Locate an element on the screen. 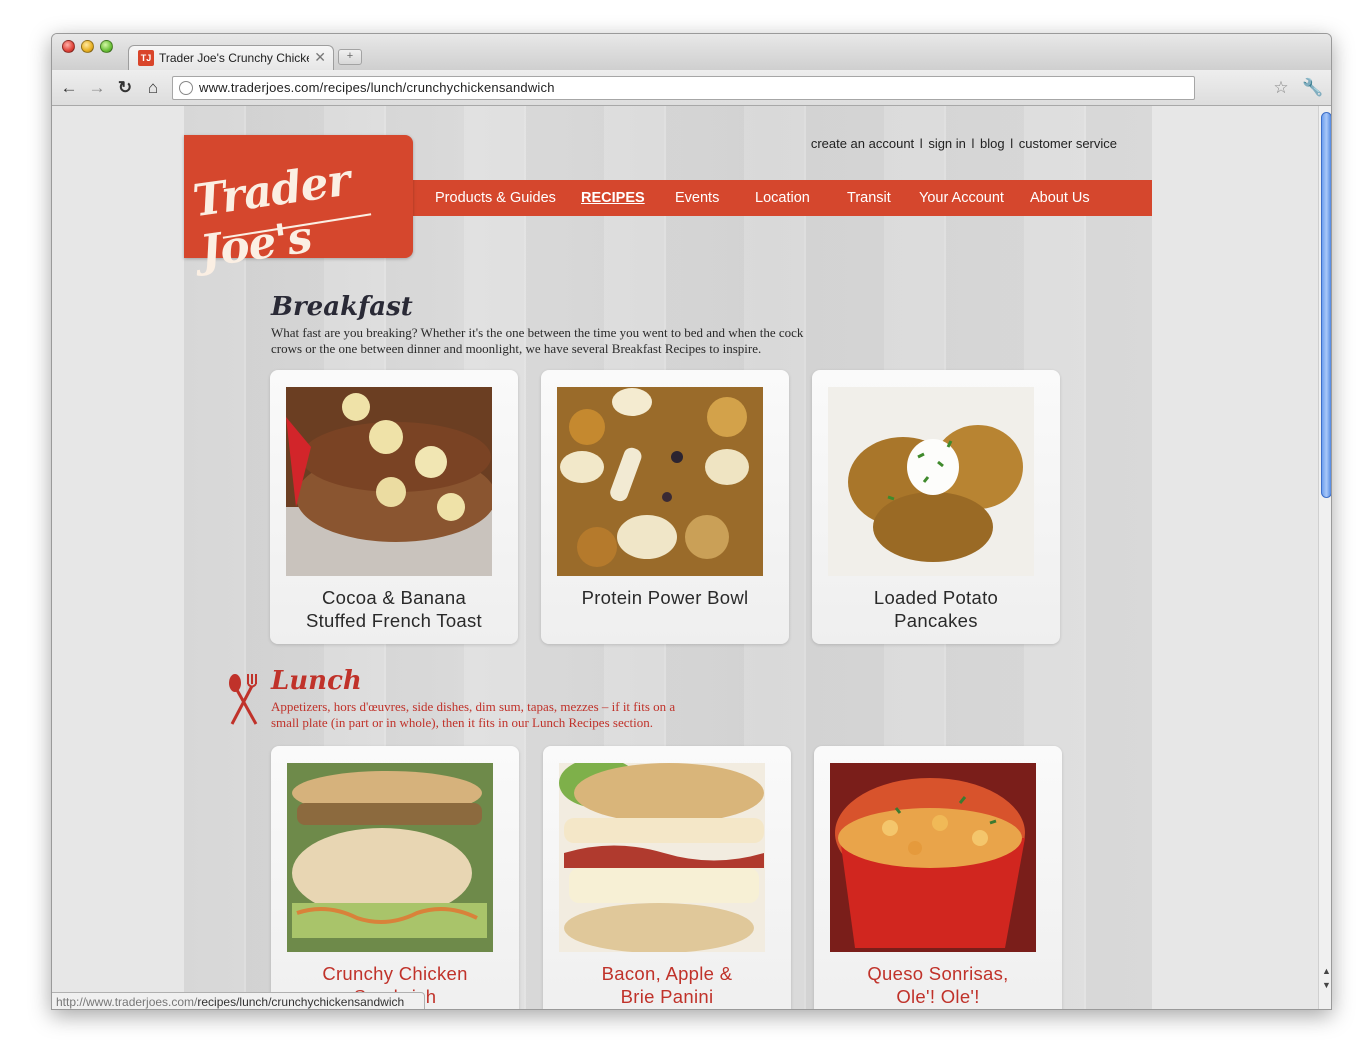  panini-photo is located at coordinates (662, 857).